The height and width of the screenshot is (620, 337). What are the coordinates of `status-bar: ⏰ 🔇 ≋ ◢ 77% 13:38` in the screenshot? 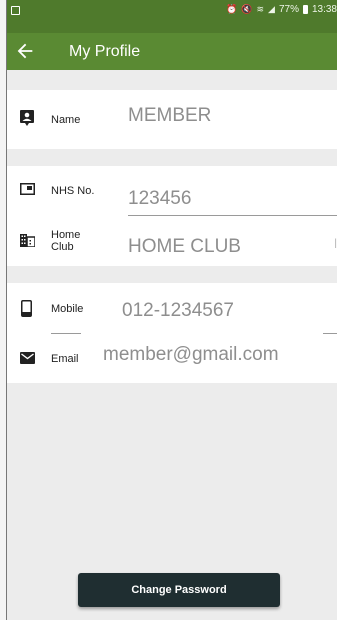 It's located at (172, 16).